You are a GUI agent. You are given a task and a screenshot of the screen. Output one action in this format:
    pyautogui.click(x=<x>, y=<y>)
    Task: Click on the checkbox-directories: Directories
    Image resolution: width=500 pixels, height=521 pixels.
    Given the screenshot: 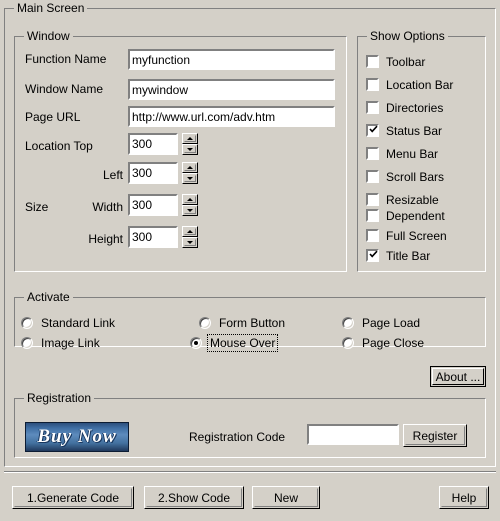 What is the action you would take?
    pyautogui.click(x=404, y=107)
    